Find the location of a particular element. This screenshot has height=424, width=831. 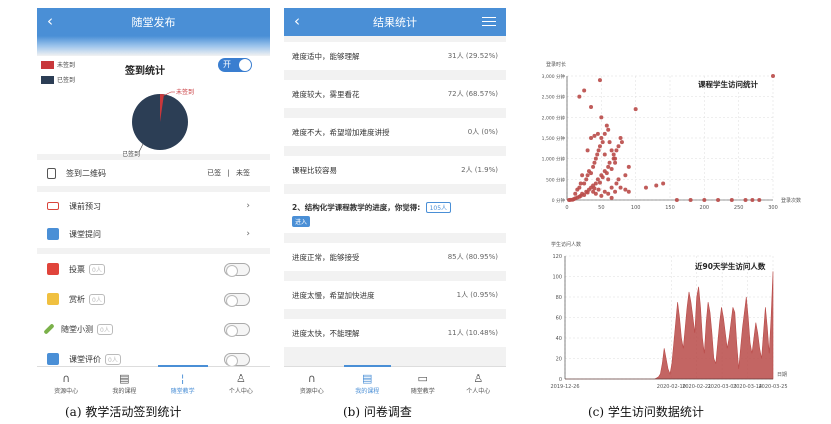

qr-unsigned: 未签 is located at coordinates (243, 173).